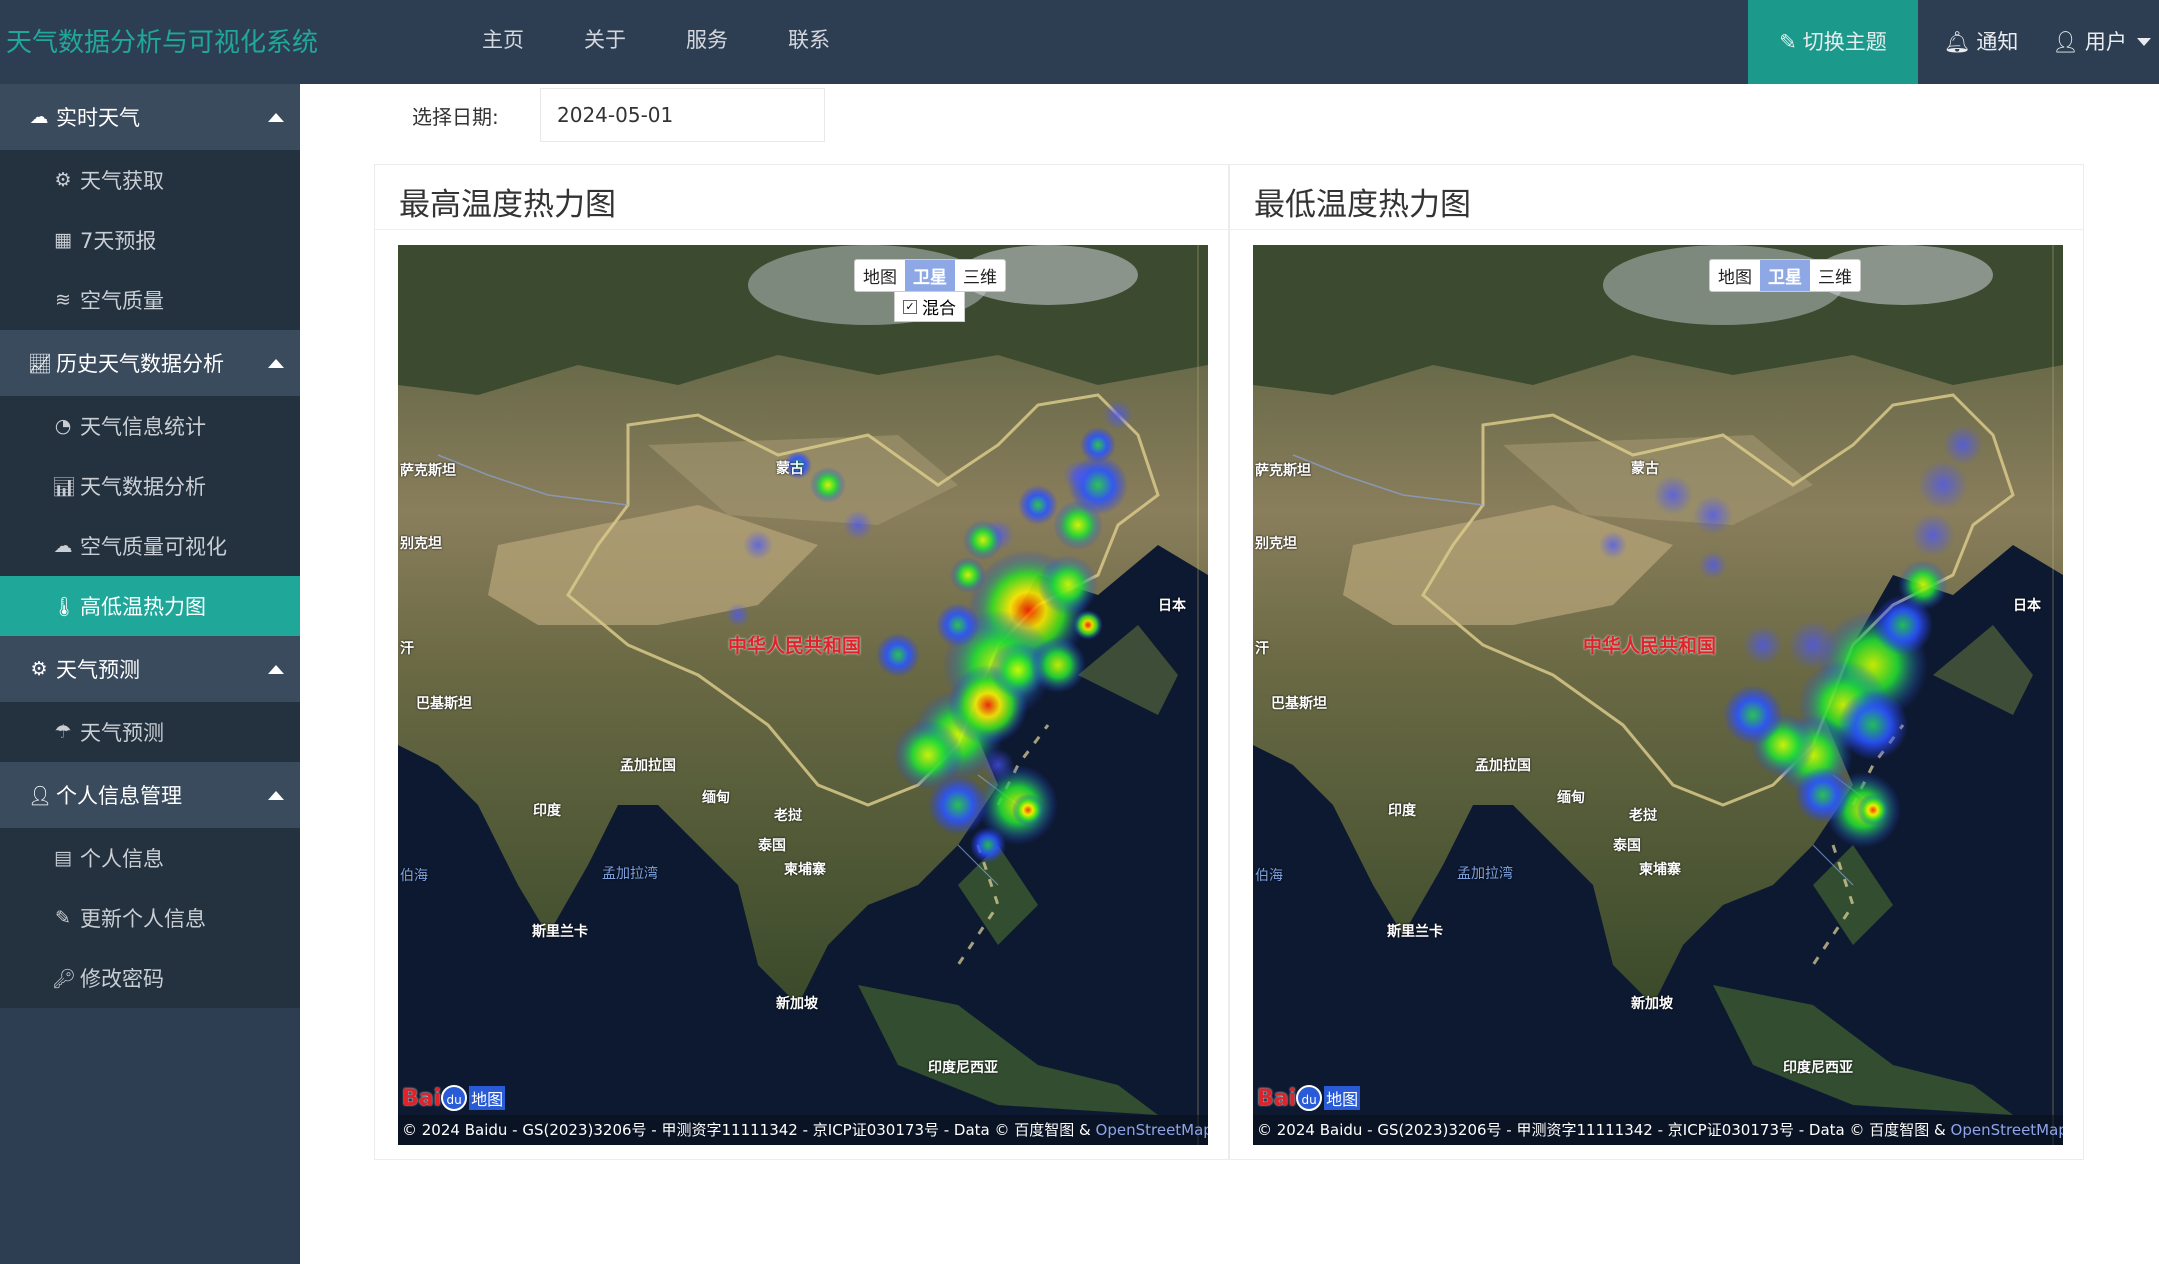 The width and height of the screenshot is (2159, 1264). Describe the element at coordinates (2027, 606) in the screenshot. I see `map-label-japan: 日本` at that location.